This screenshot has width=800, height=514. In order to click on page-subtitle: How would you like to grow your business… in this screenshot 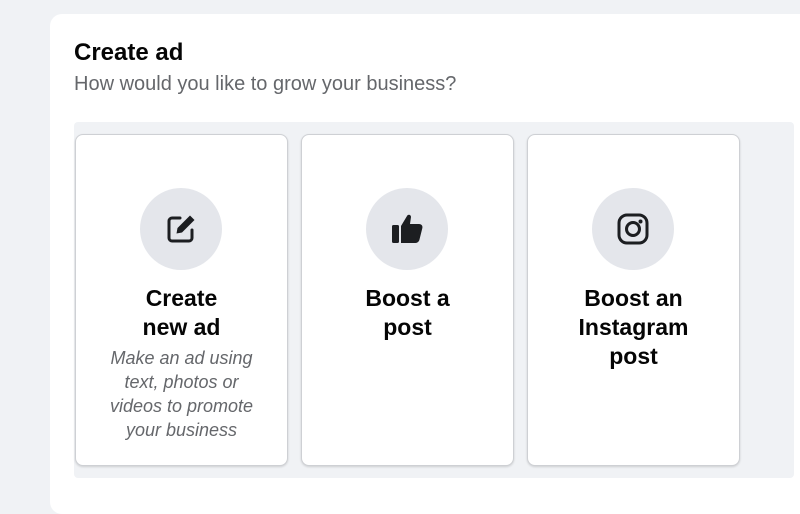, I will do `click(265, 84)`.